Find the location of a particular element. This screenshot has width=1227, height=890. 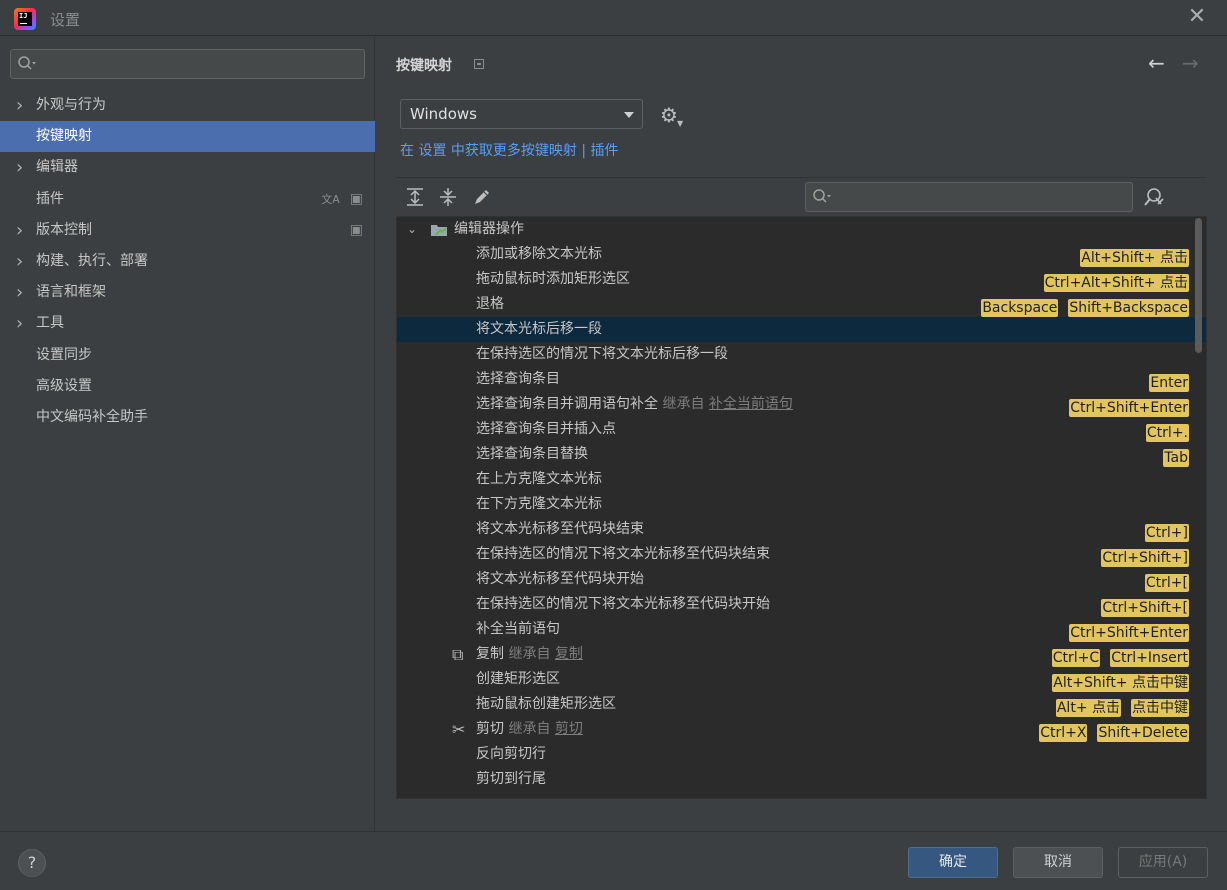

back-arrow-icon: ← is located at coordinates (1156, 63).